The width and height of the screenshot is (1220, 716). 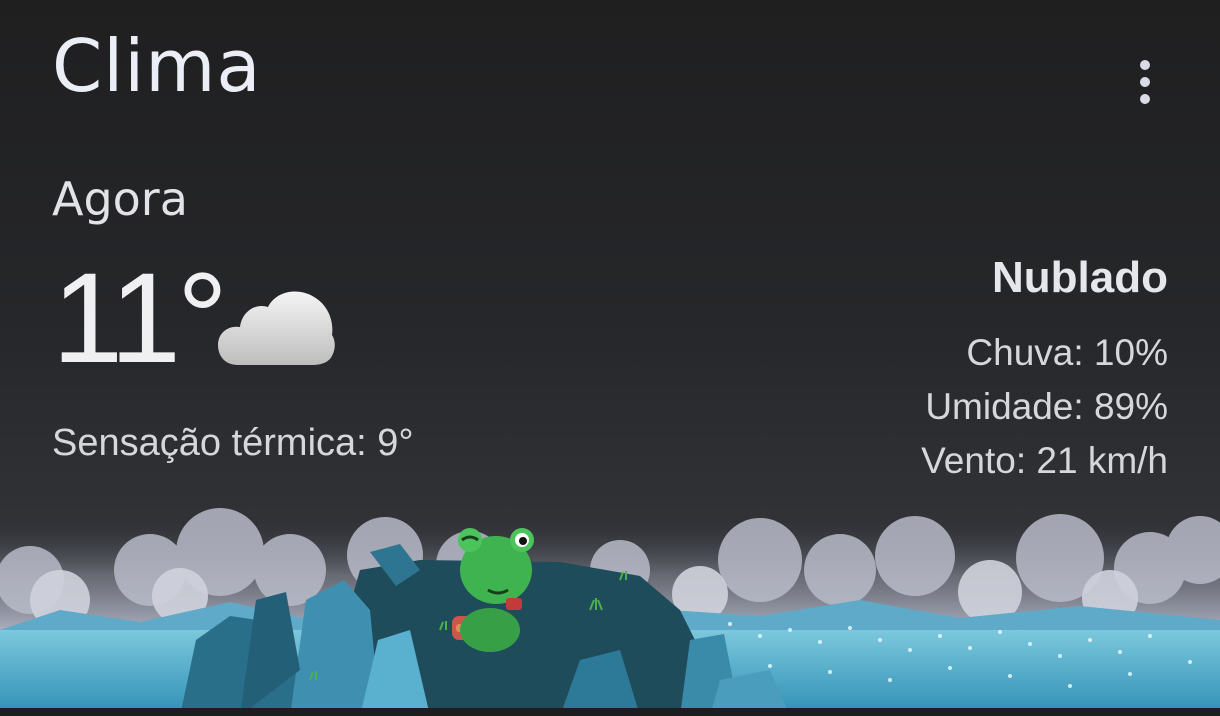 What do you see at coordinates (233, 443) in the screenshot?
I see `feels-like-text: Sensação térmica: 9°` at bounding box center [233, 443].